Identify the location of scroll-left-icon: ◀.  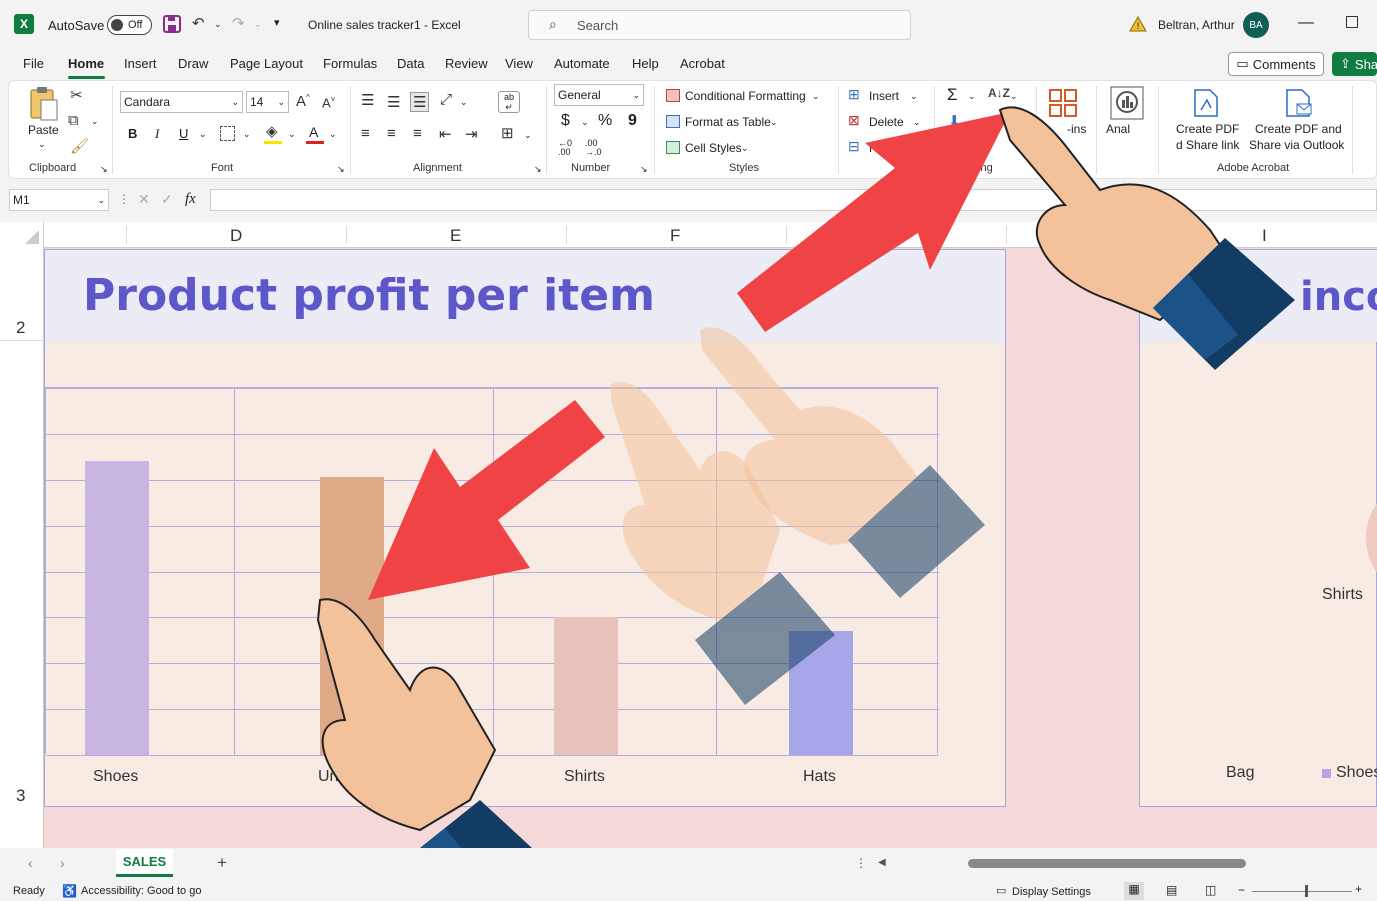
(882, 862).